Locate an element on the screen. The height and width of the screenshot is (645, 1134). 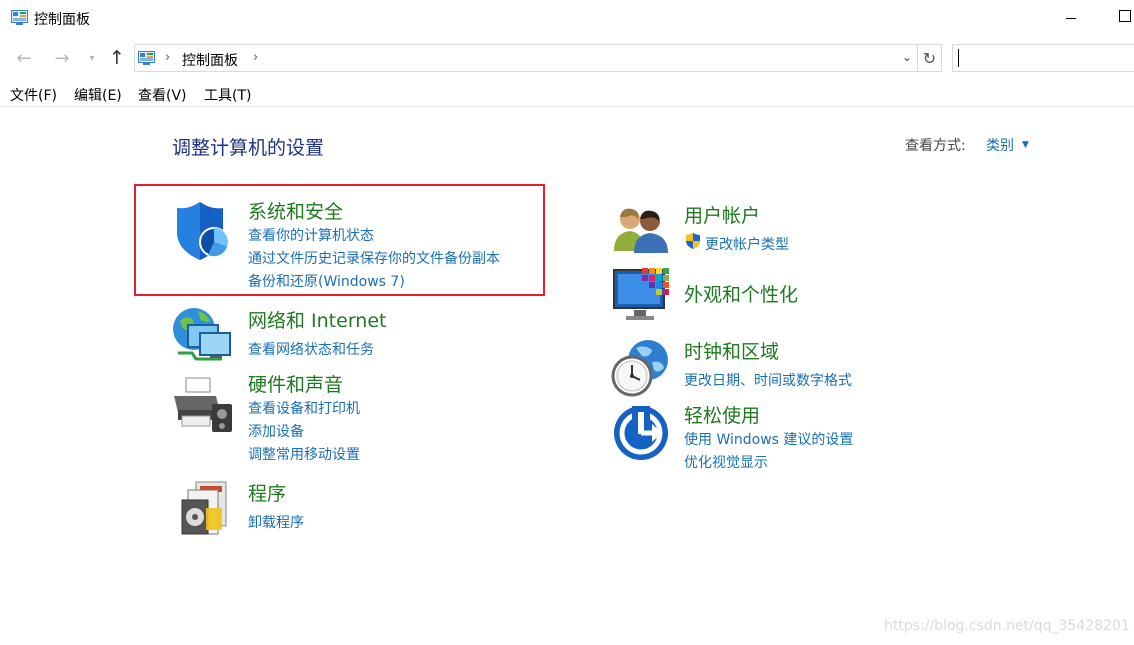
page-title: 调整计算机的设置 is located at coordinates (248, 148).